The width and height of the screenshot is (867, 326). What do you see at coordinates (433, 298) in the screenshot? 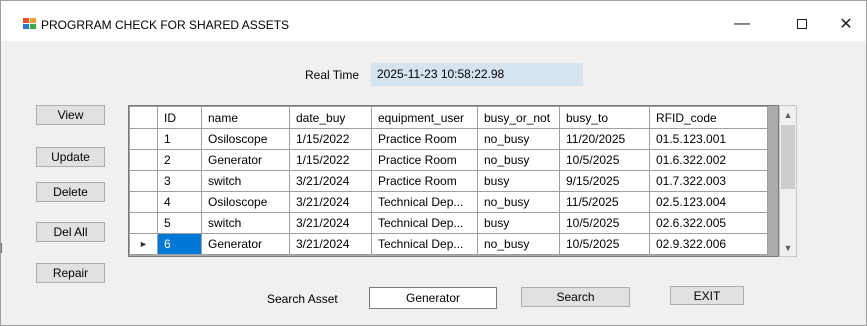
I see `search-input: Generator` at bounding box center [433, 298].